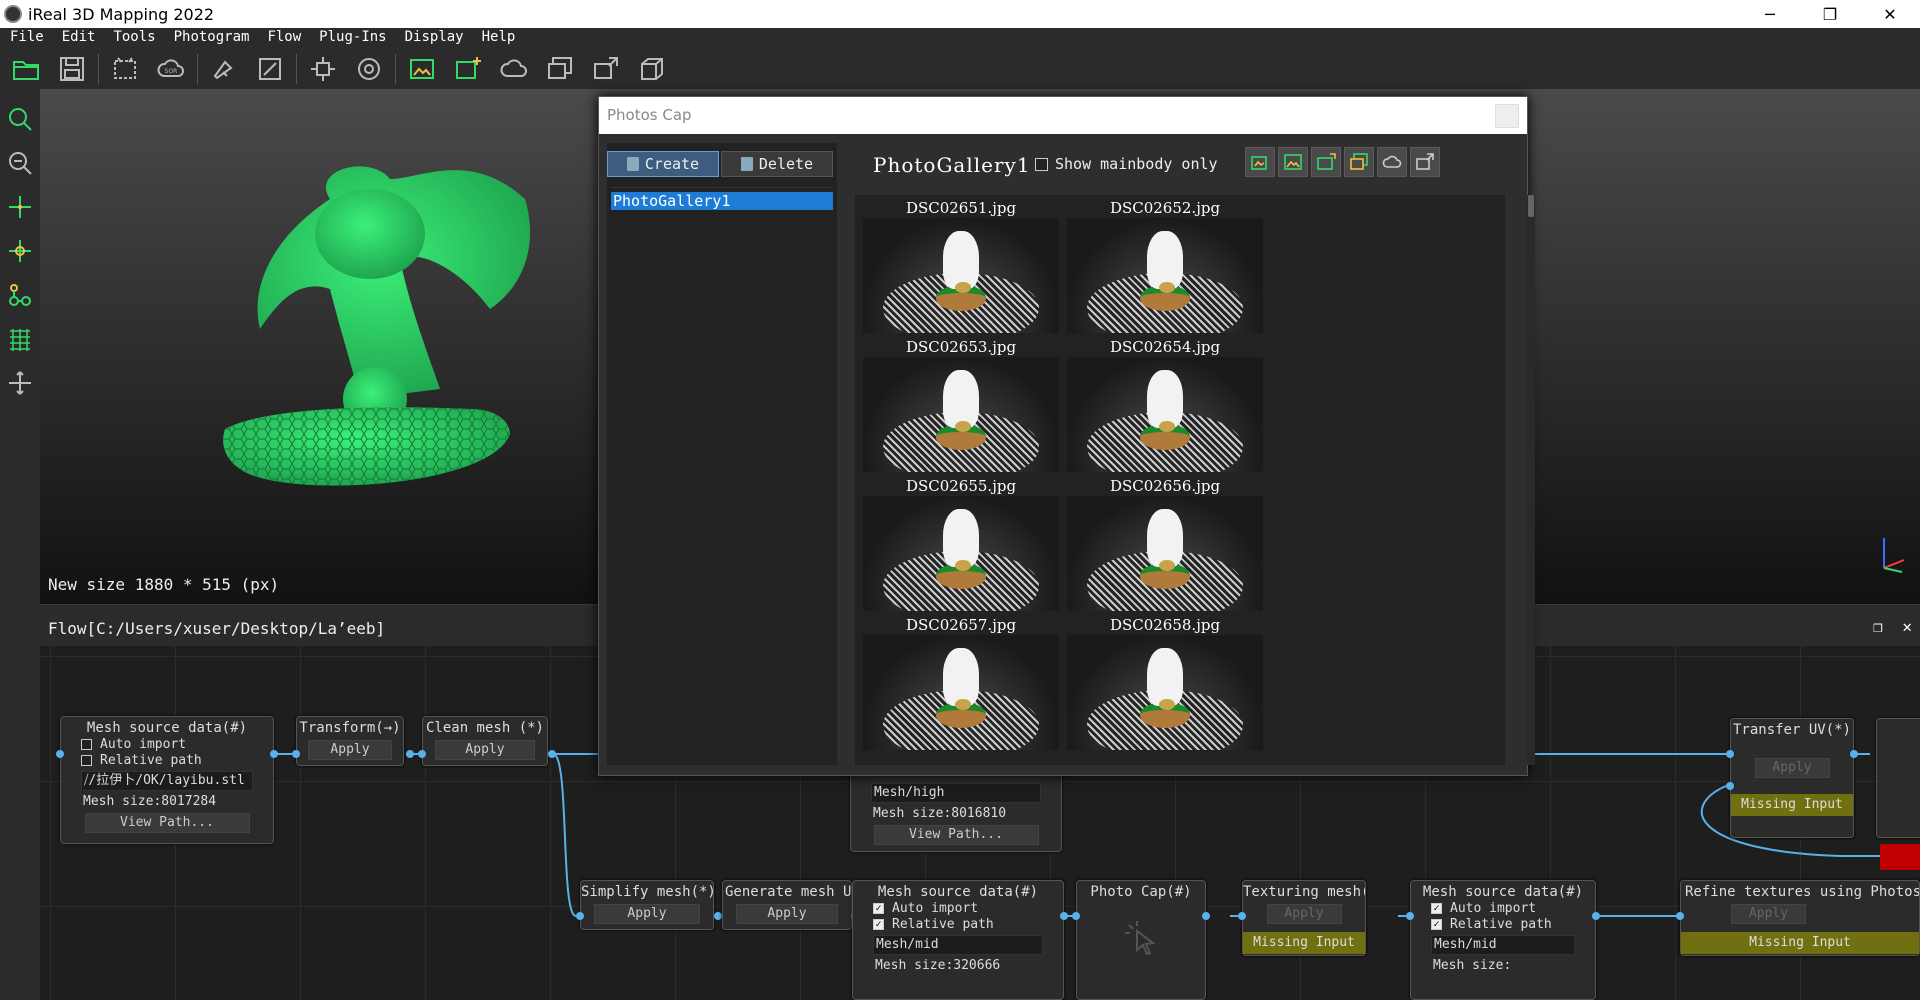 The height and width of the screenshot is (1000, 1920). I want to click on generate-mesh-uv-node: Generate mesh UV(*) Apply, so click(787, 905).